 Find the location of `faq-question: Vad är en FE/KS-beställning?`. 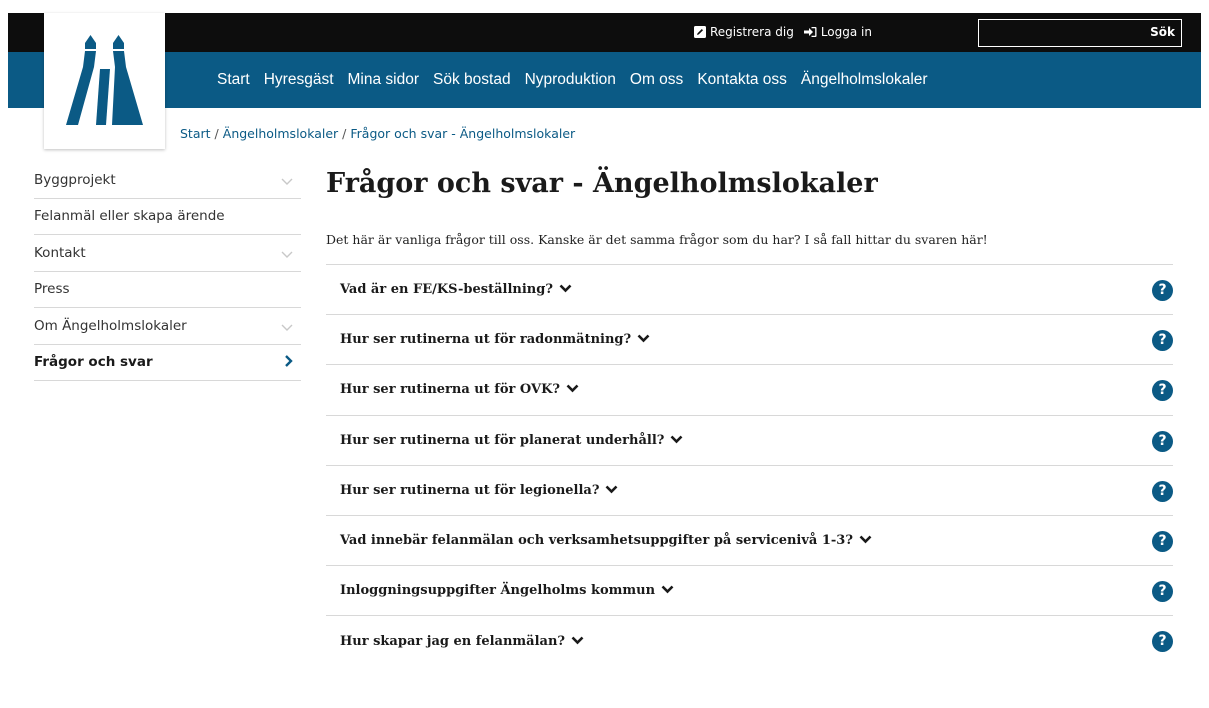

faq-question: Vad är en FE/KS-beställning? is located at coordinates (456, 289).